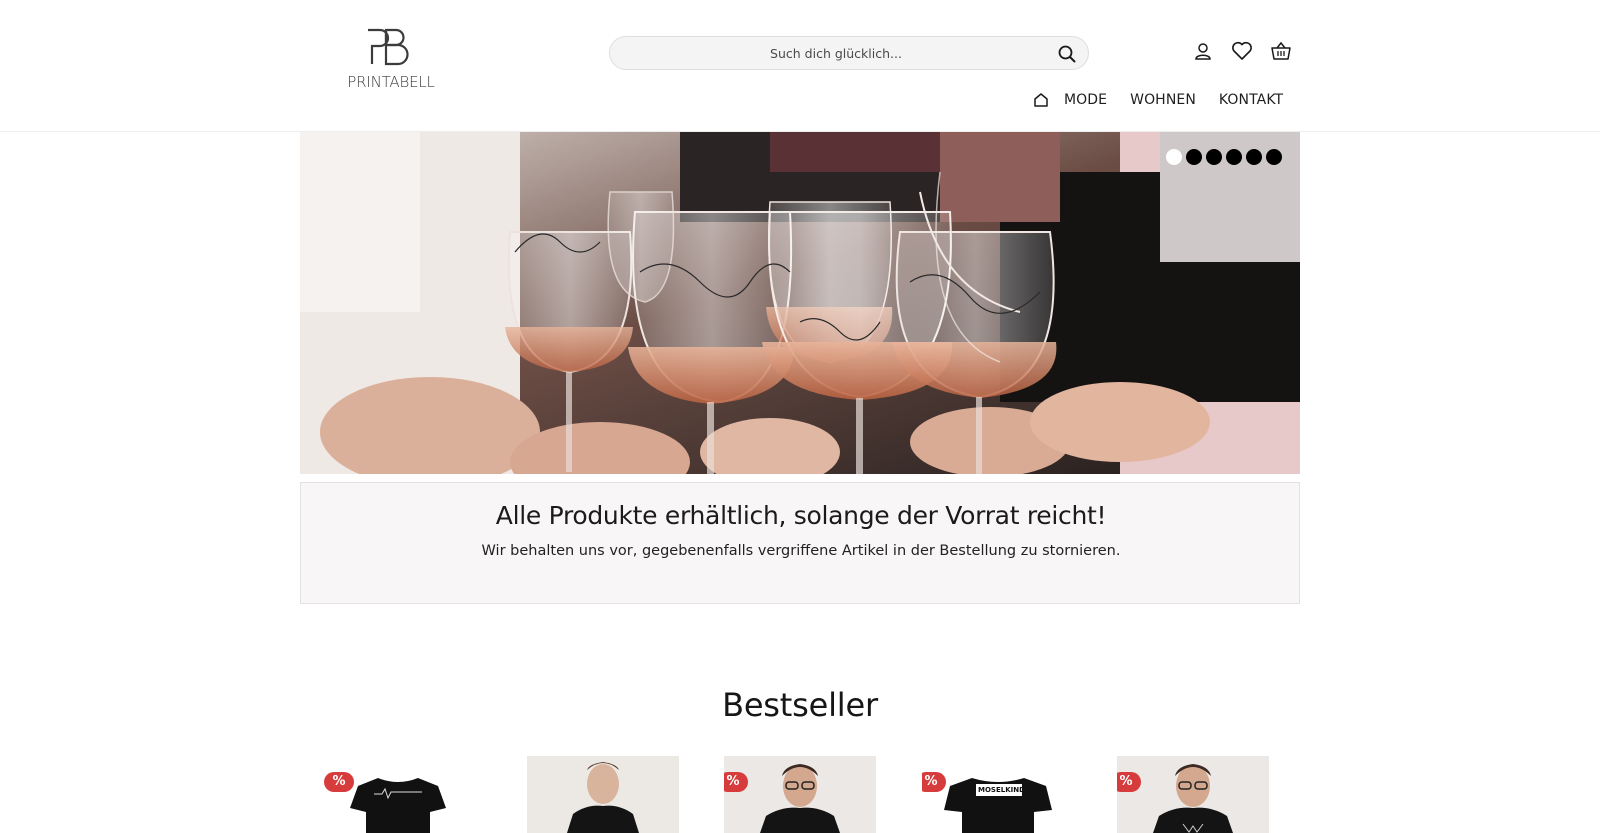  I want to click on heart-icon, so click(1242, 50).